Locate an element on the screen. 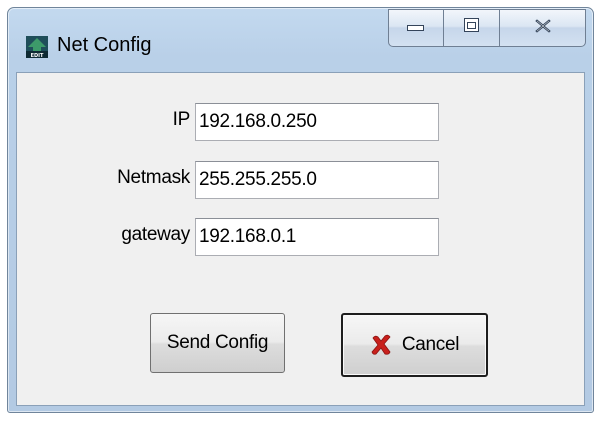 The width and height of the screenshot is (603, 423). ip-row: IP is located at coordinates (301, 123).